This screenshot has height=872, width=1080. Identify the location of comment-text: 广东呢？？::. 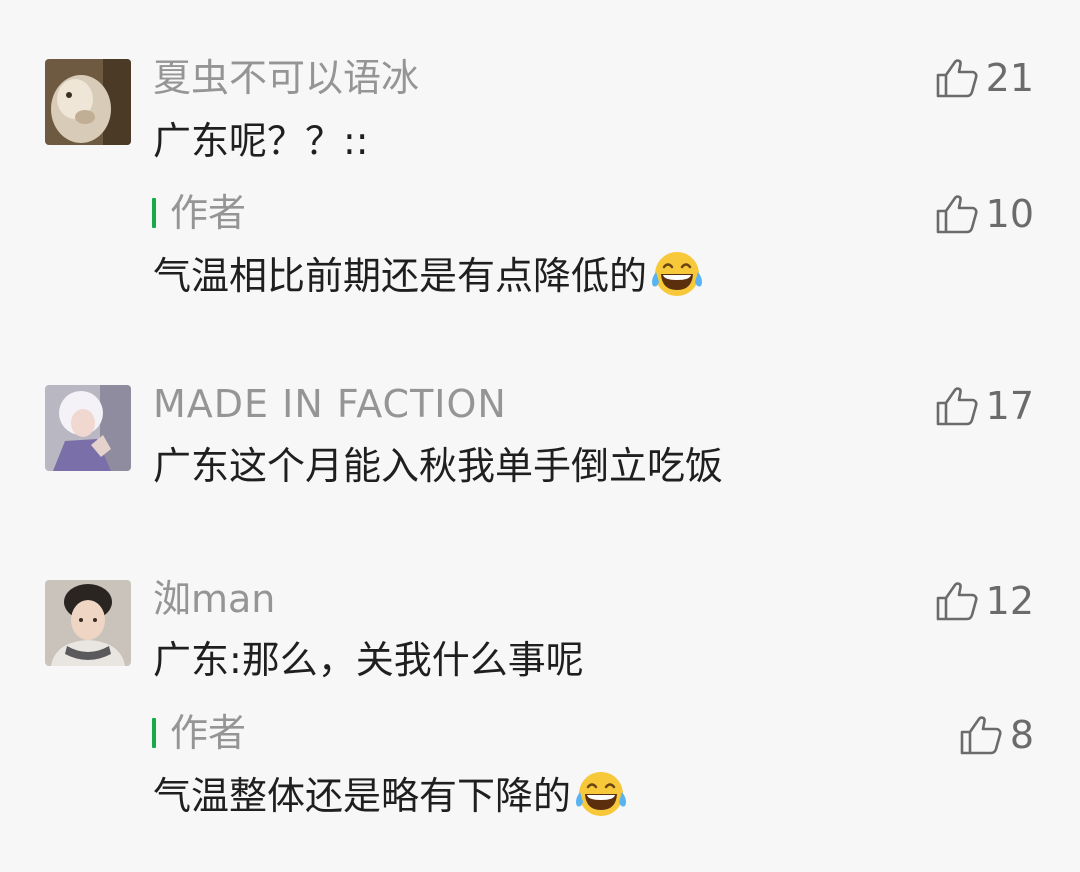
(261, 141).